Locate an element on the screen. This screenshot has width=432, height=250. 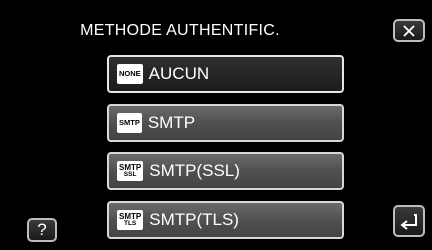
smtp-icon: SMTP is located at coordinates (129, 123).